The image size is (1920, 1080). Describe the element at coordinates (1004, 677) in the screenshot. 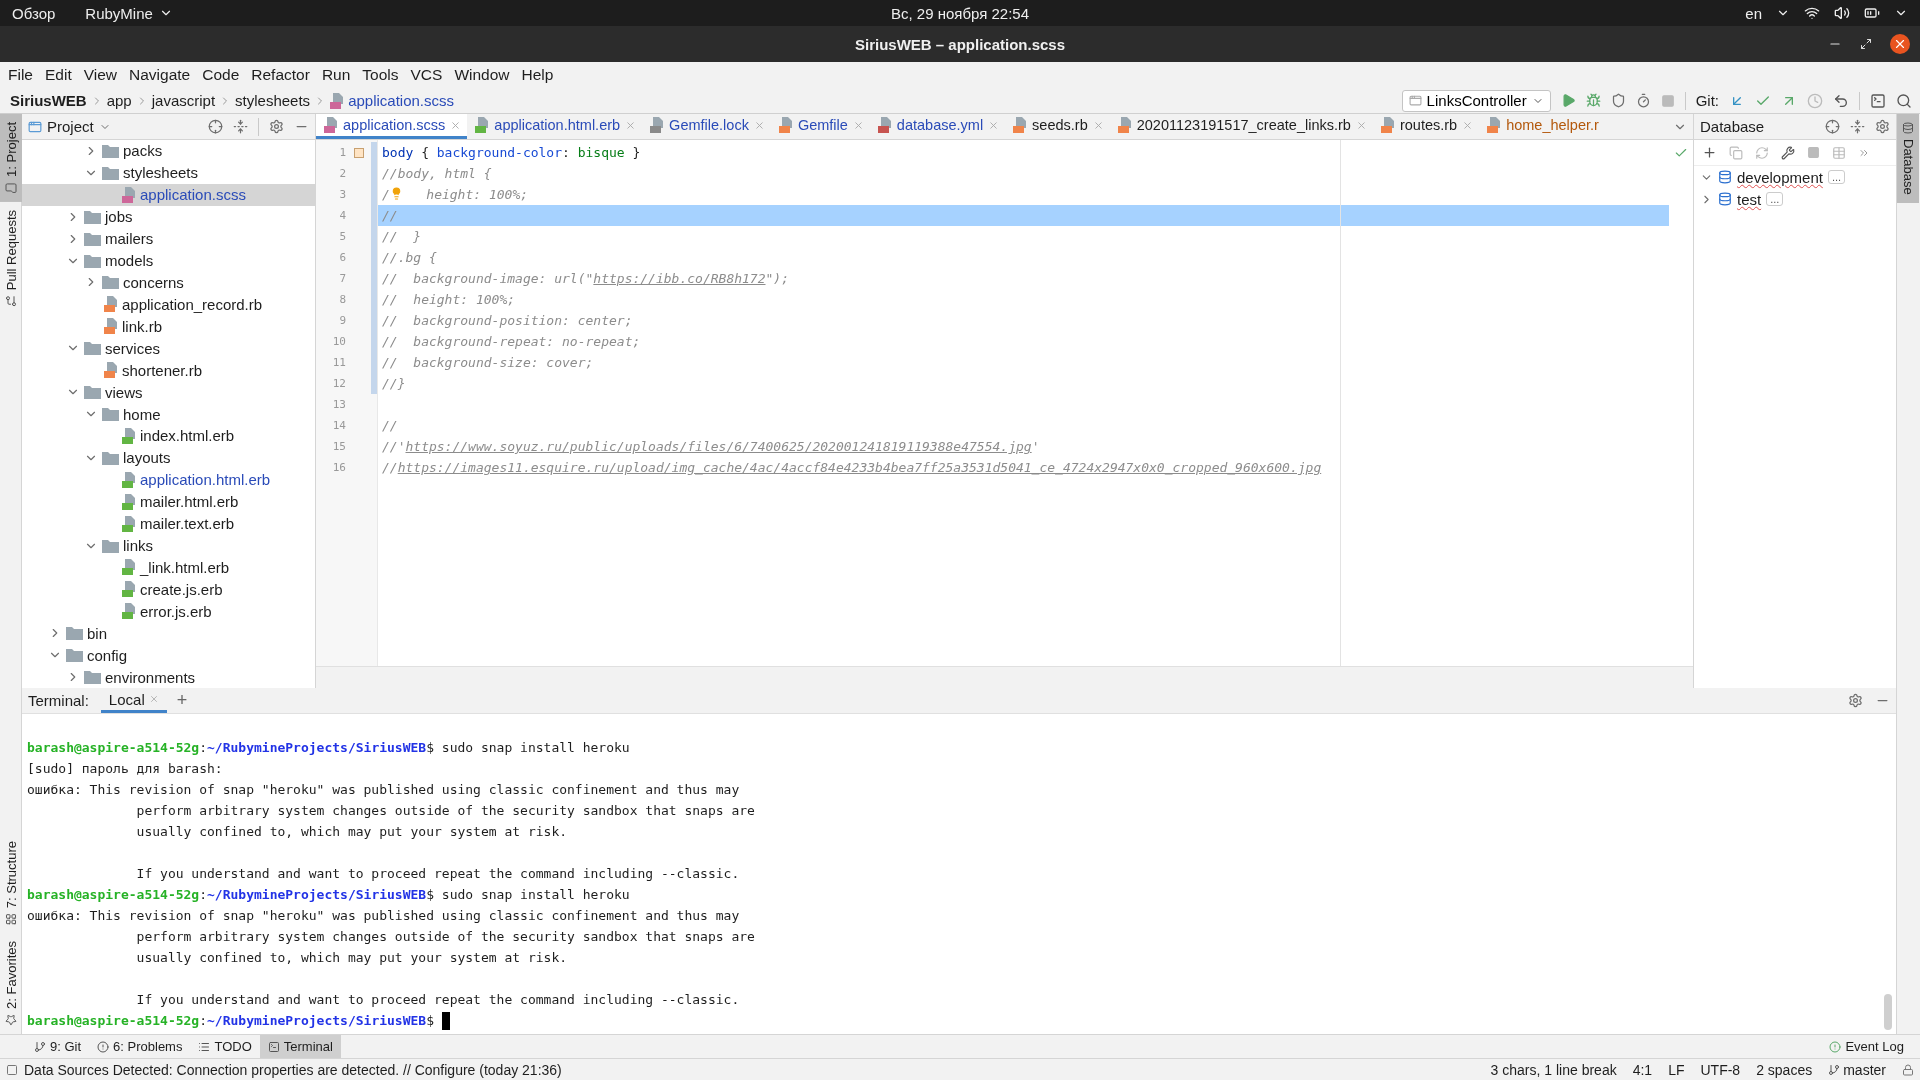

I see `horizontal-scrollbar` at that location.